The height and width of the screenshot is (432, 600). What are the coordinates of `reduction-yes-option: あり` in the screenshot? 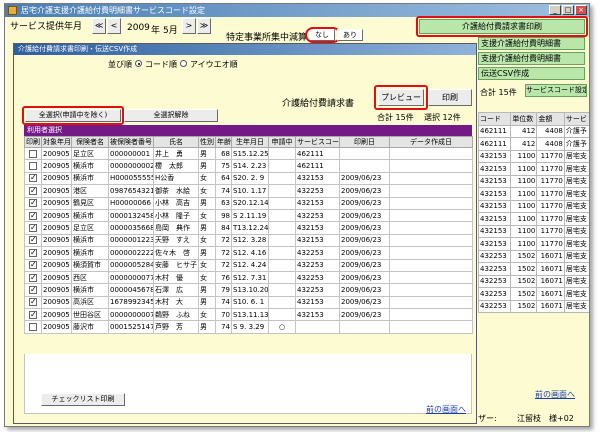 It's located at (350, 35).